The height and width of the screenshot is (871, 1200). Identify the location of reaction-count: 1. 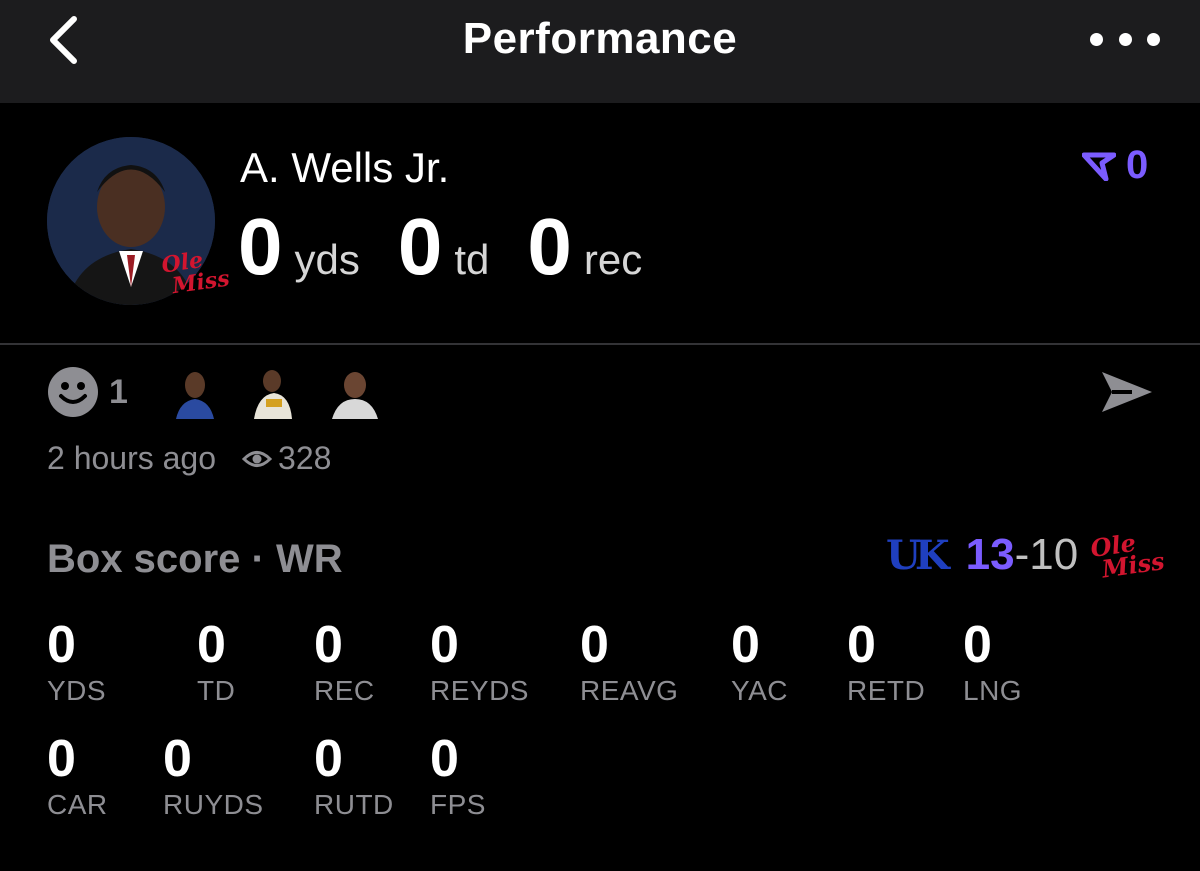
(118, 391).